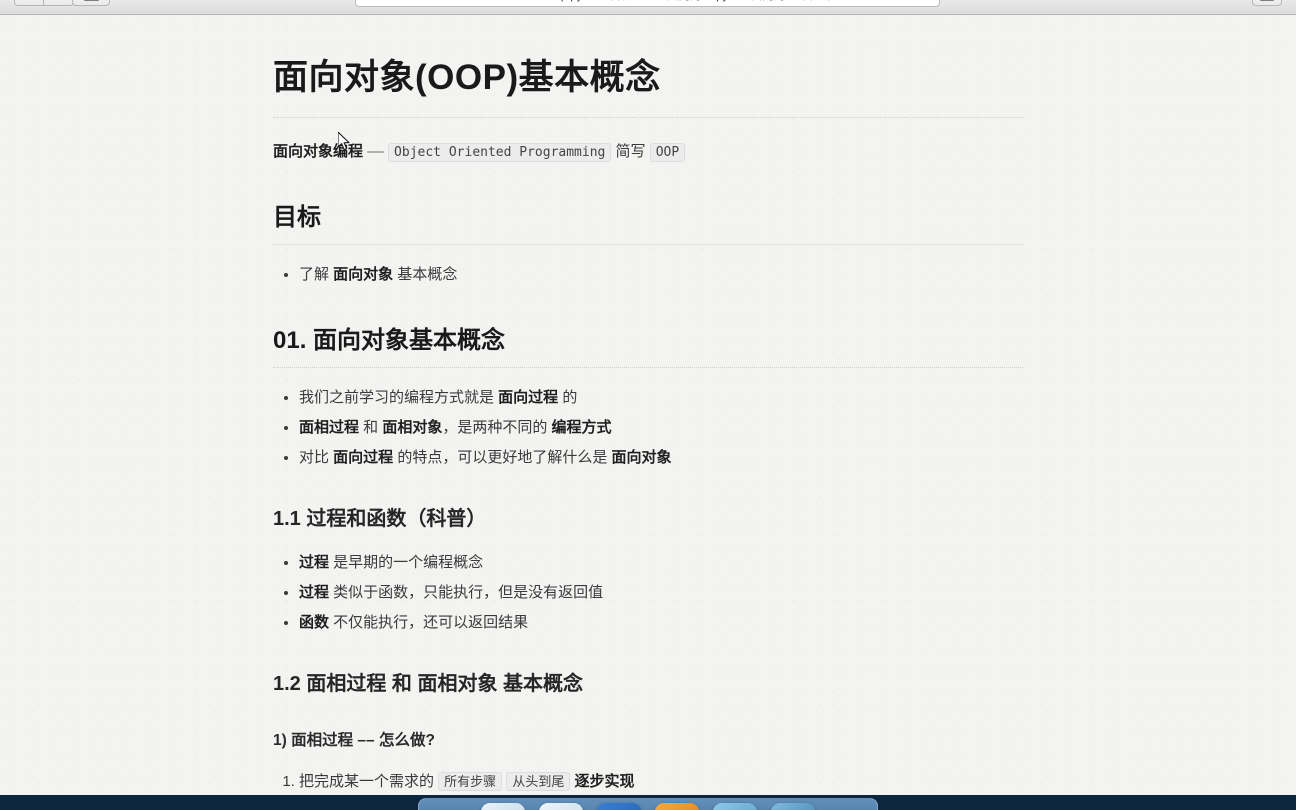 The width and height of the screenshot is (1296, 810). I want to click on list-item: 过程 是早期的一个编程概念, so click(661, 563).